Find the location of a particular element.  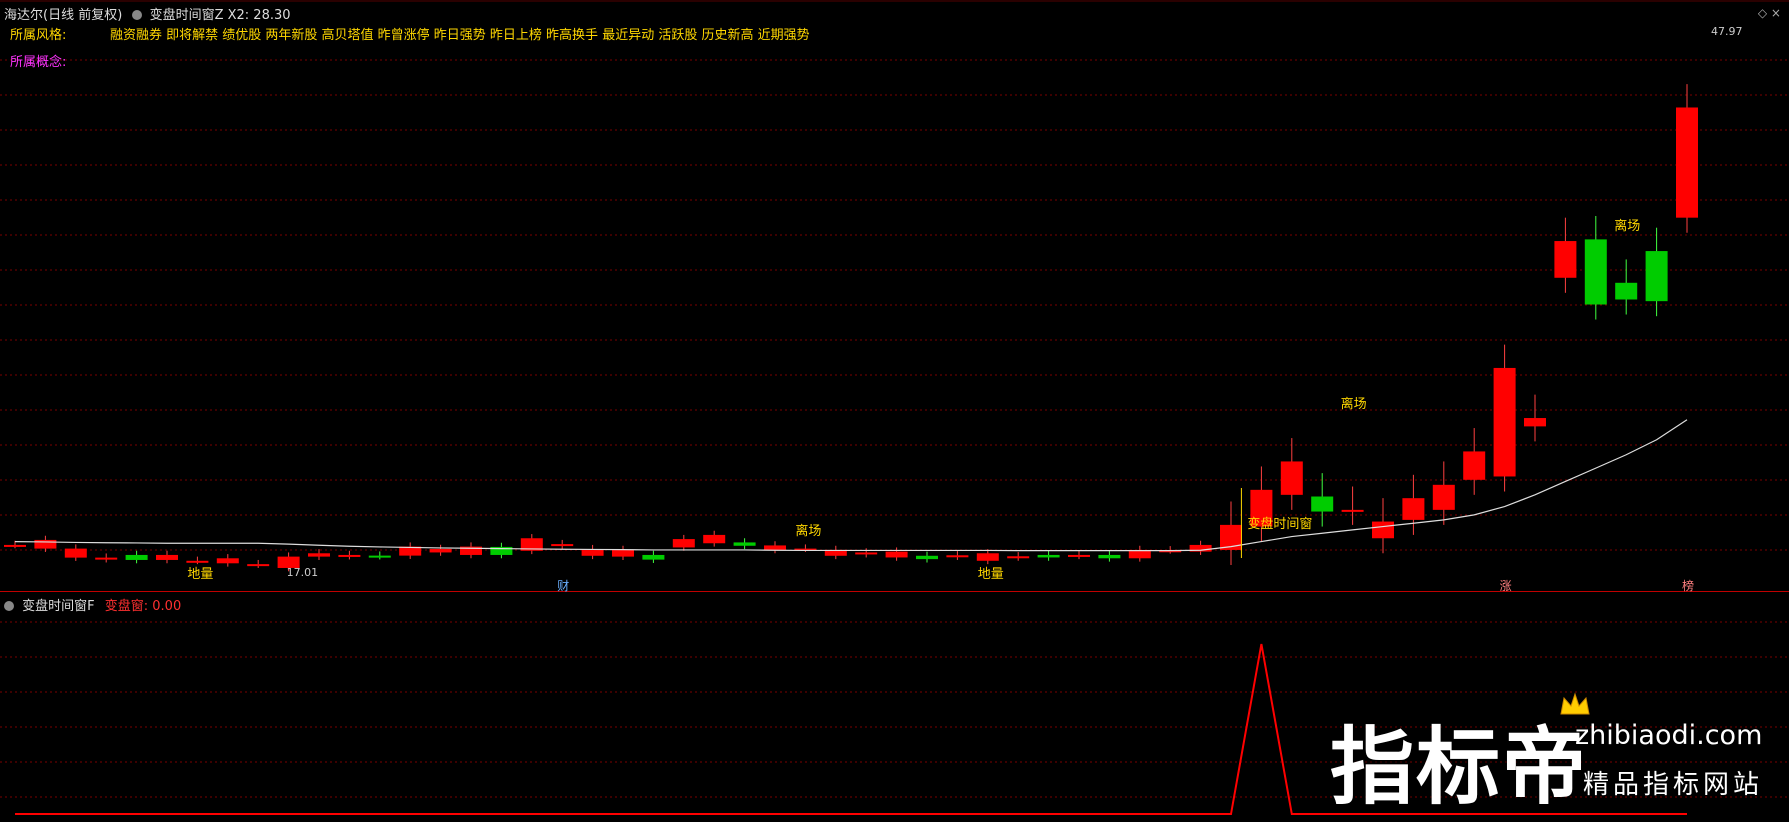

label-zhang: 涨 is located at coordinates (1506, 585).